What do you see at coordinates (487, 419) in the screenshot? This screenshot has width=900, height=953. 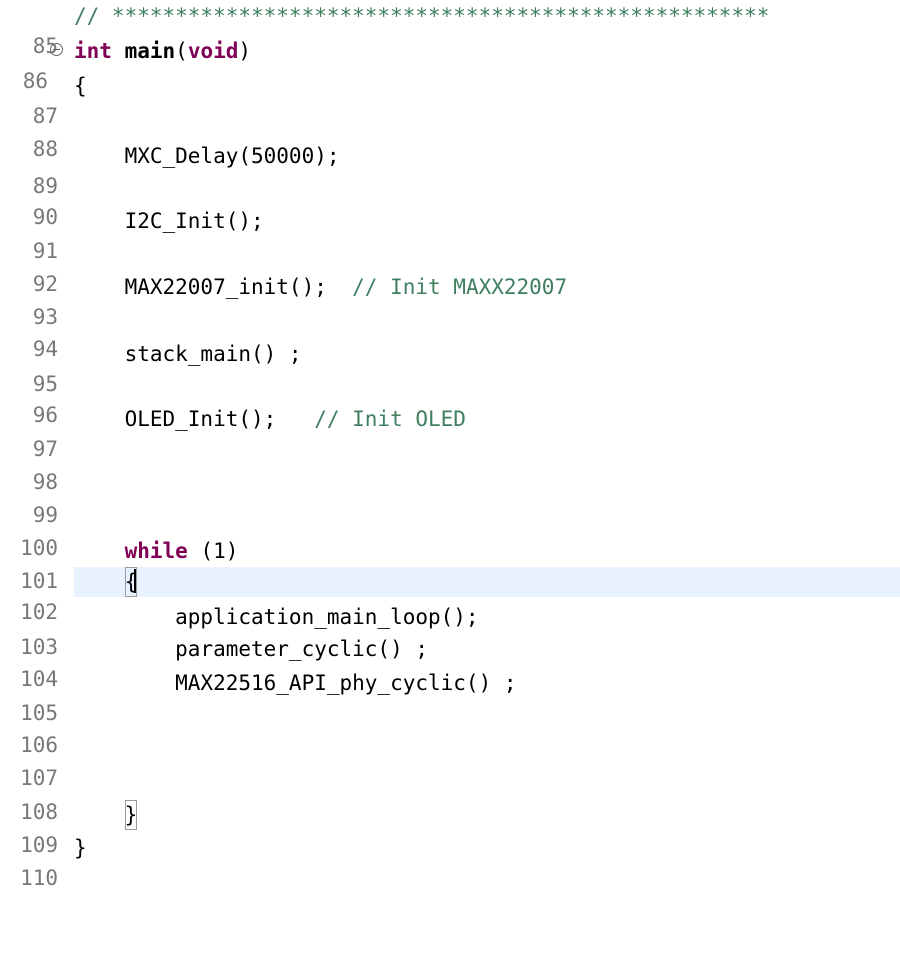 I see `code-text: OLED_Init(); // Init OLED` at bounding box center [487, 419].